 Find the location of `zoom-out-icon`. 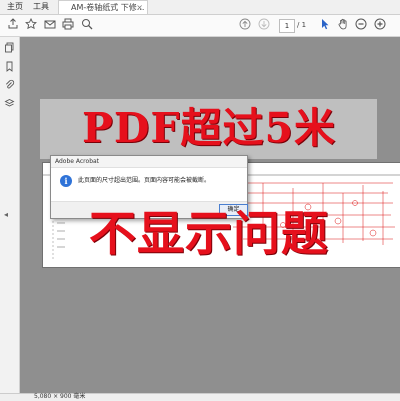

zoom-out-icon is located at coordinates (361, 25).